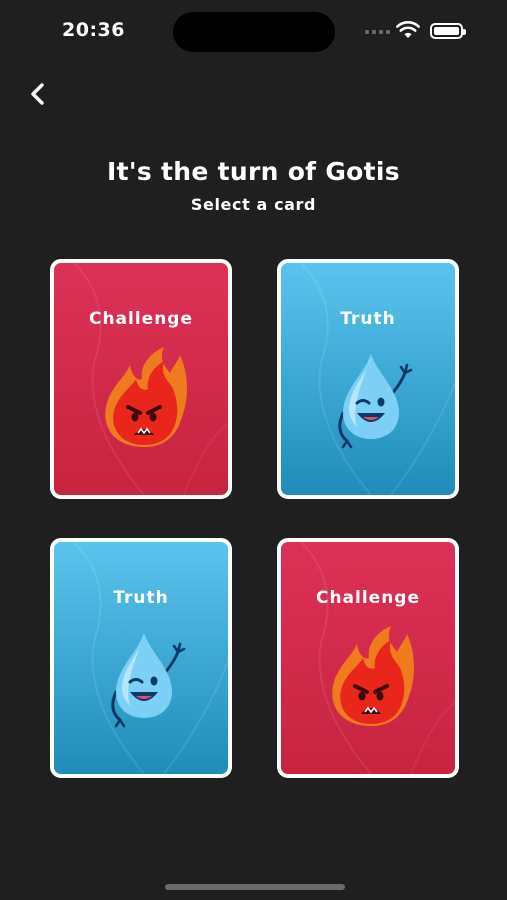 The width and height of the screenshot is (507, 900). I want to click on signal-icon, so click(377, 32).